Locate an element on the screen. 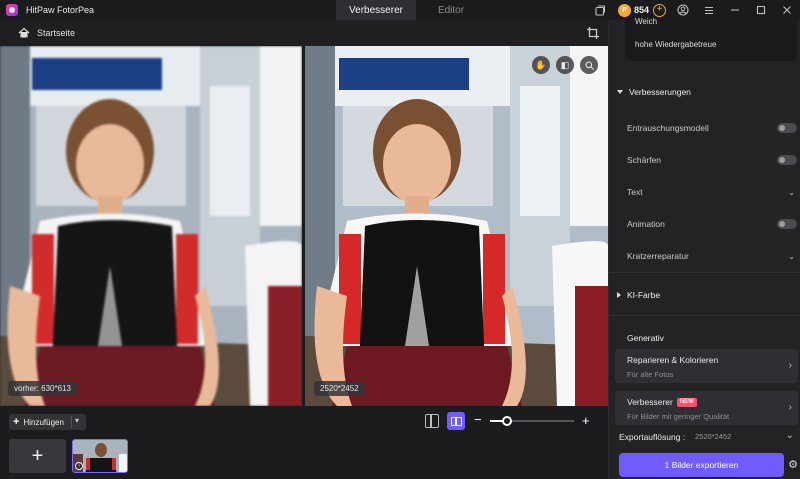  option-label: Schärfen is located at coordinates (644, 160).